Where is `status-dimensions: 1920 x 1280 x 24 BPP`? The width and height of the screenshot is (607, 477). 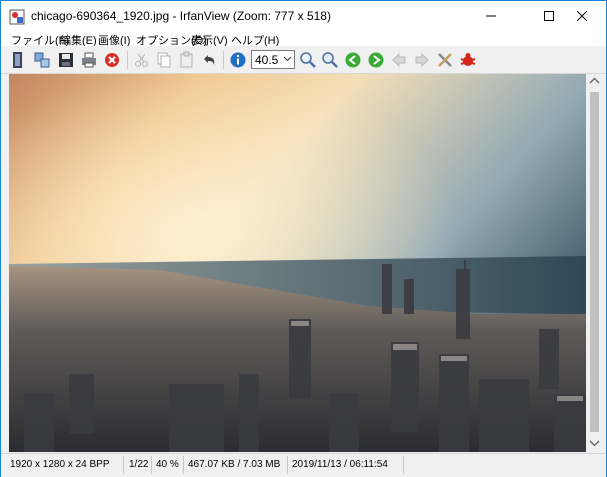 status-dimensions: 1920 x 1280 x 24 BPP is located at coordinates (60, 464).